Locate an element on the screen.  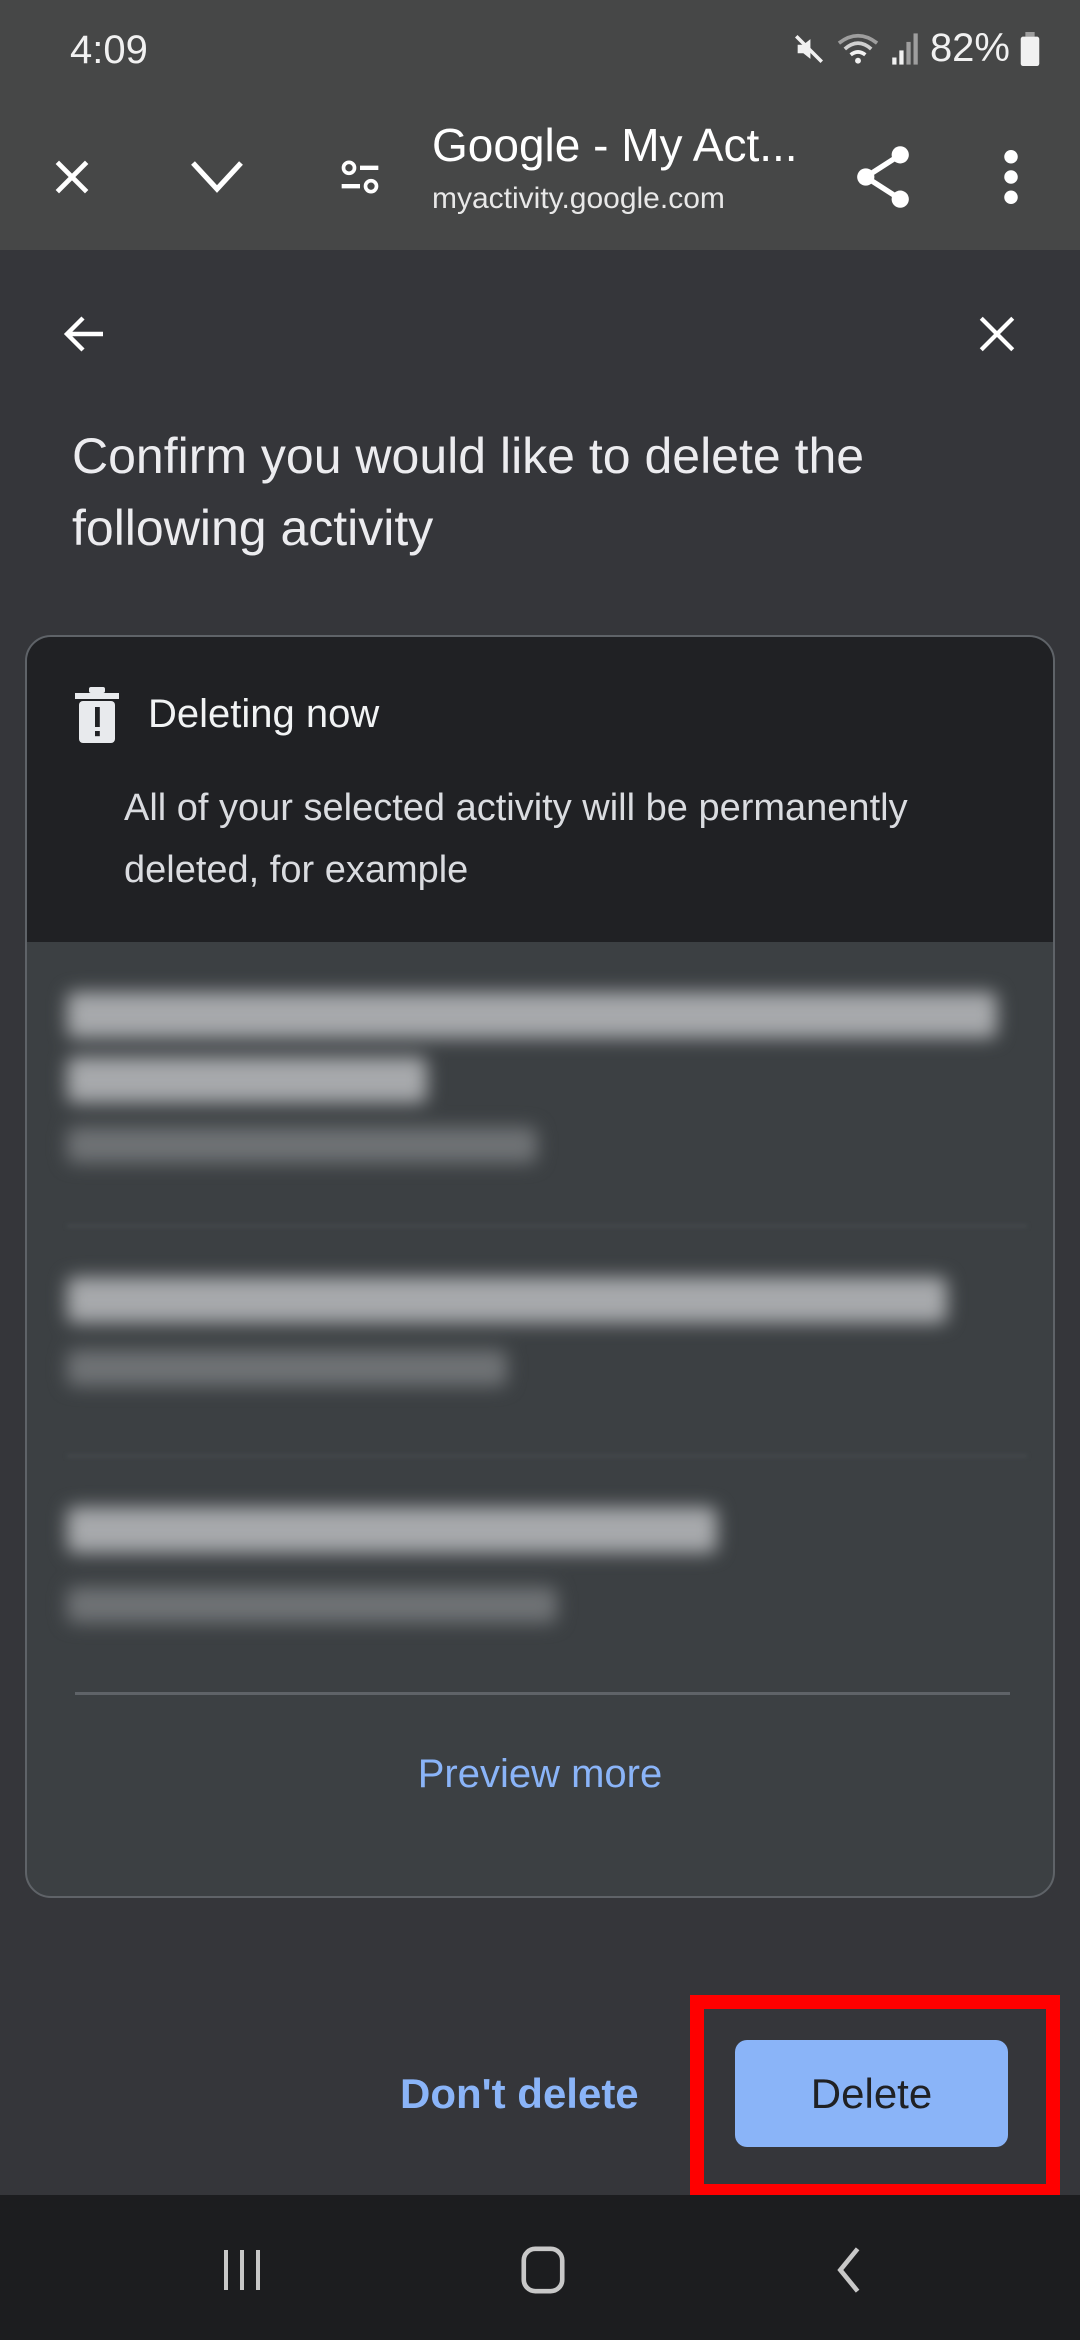
browser-toolbar: Google - My Act... myactivity.google.com is located at coordinates (540, 180).